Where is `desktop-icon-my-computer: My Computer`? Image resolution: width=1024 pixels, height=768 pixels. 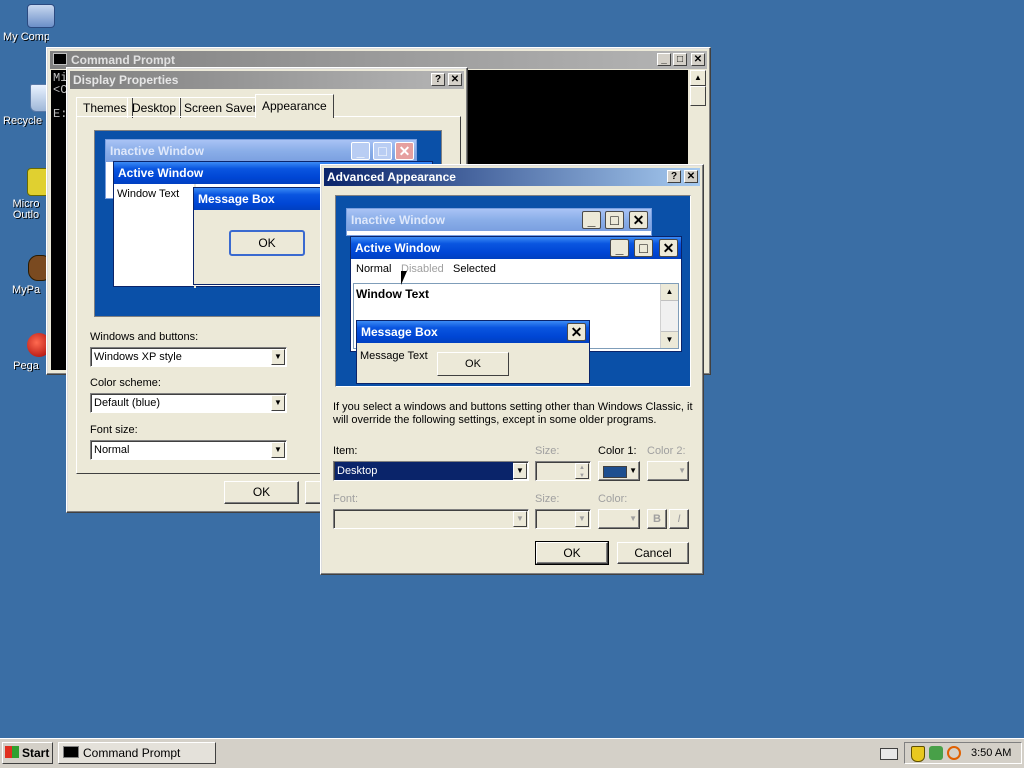 desktop-icon-my-computer: My Computer is located at coordinates (38, 23).